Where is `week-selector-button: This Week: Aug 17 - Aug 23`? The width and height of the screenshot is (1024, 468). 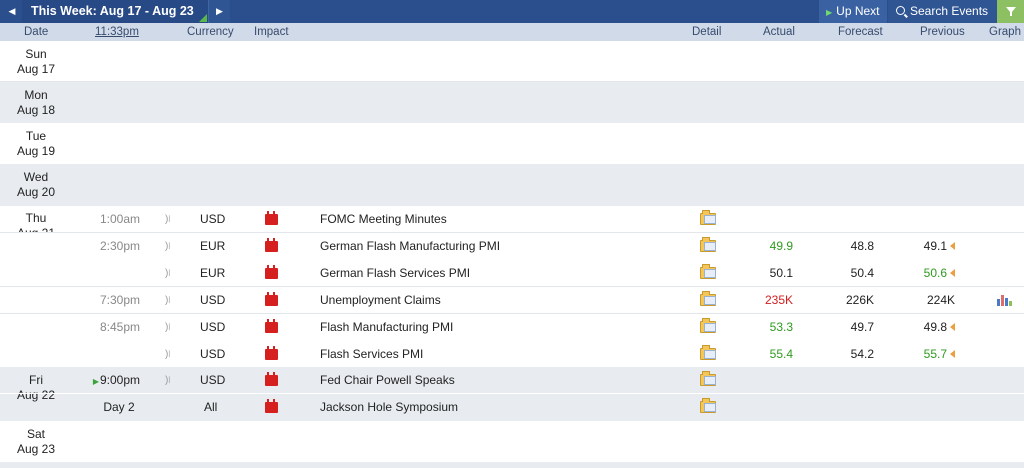 week-selector-button: This Week: Aug 17 - Aug 23 is located at coordinates (115, 11).